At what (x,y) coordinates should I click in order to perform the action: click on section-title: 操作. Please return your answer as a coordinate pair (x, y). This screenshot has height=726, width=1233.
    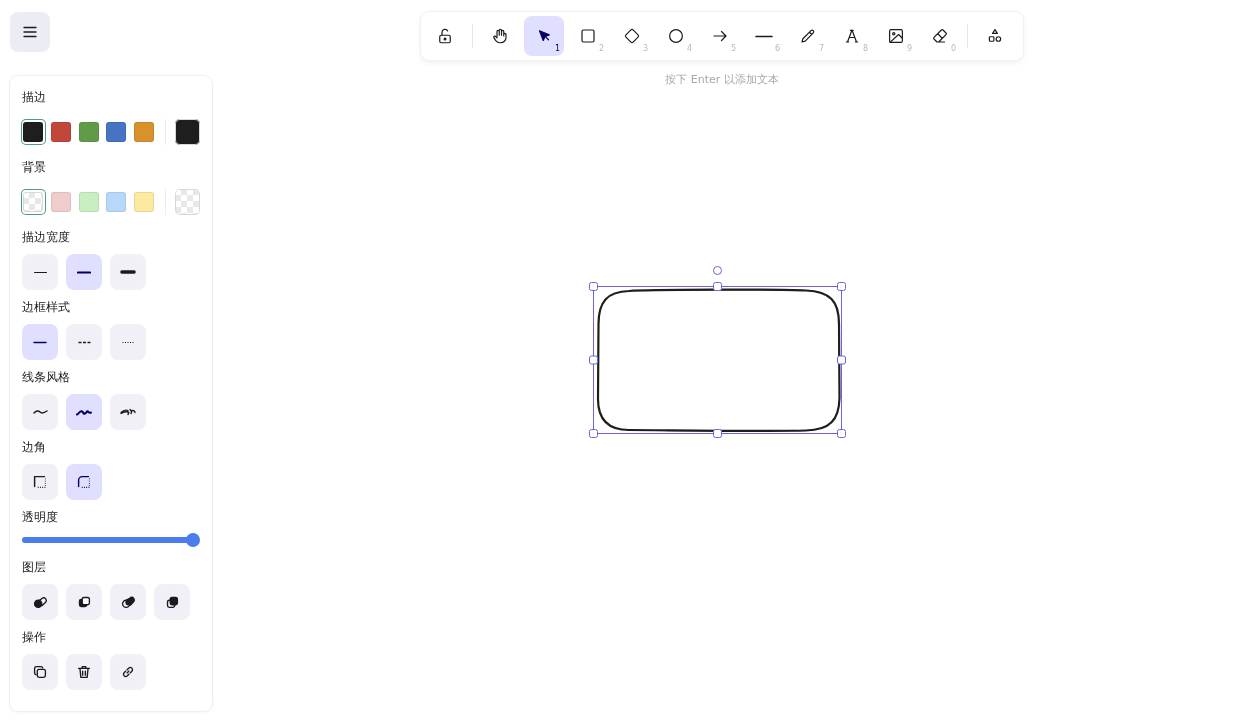
    Looking at the image, I should click on (34, 637).